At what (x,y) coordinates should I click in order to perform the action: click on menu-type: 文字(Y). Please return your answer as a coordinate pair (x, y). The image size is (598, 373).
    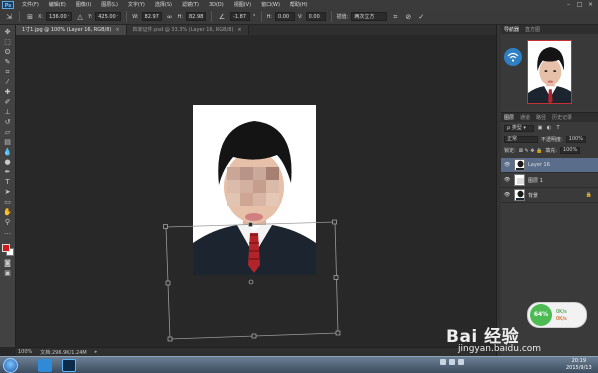
    Looking at the image, I should click on (136, 4).